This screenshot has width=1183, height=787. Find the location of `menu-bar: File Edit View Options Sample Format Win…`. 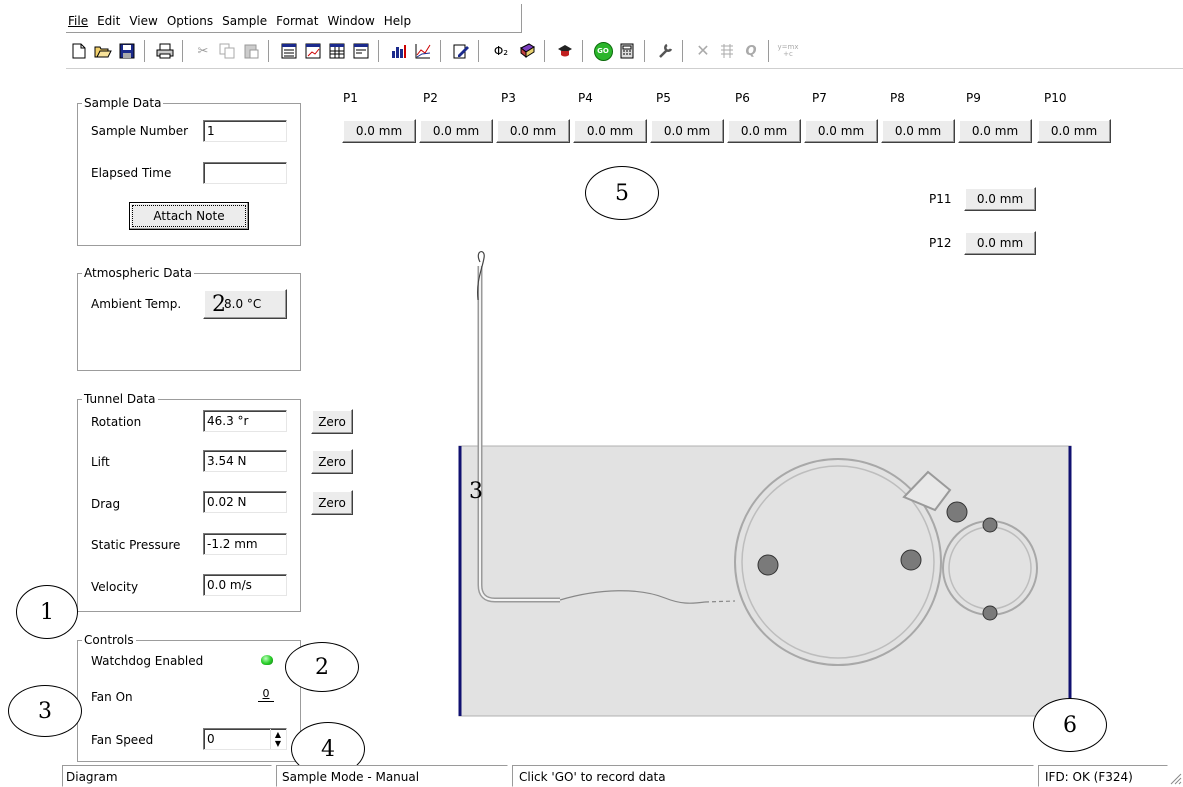

menu-bar: File Edit View Options Sample Format Win… is located at coordinates (244, 21).